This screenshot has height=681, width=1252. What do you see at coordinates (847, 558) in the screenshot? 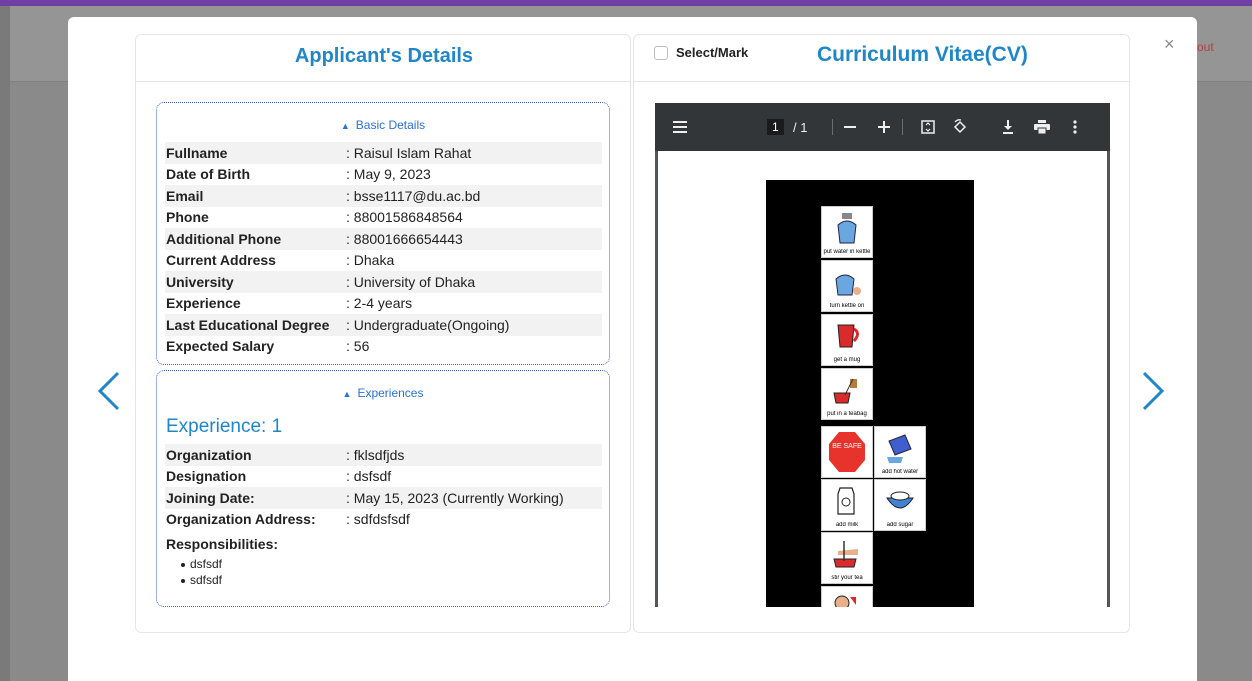
I see `tile-stir-your-tea: stir your tea` at bounding box center [847, 558].